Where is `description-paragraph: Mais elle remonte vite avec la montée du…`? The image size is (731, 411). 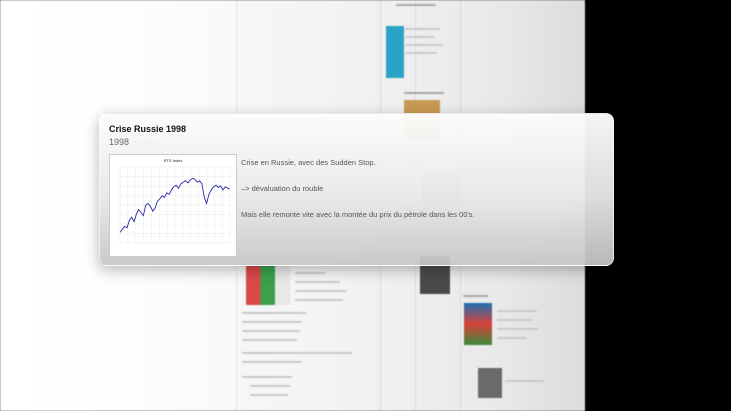
description-paragraph: Mais elle remonte vite avec la montée du… is located at coordinates (358, 214).